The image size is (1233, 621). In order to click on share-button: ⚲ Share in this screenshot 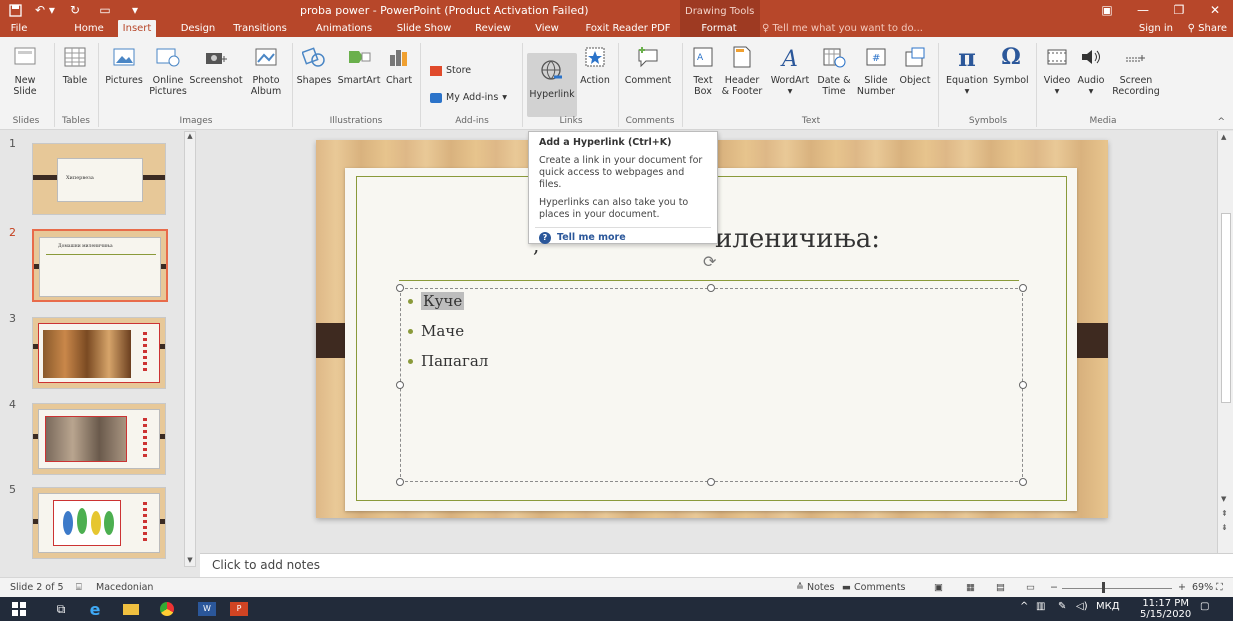, I will do `click(1207, 28)`.